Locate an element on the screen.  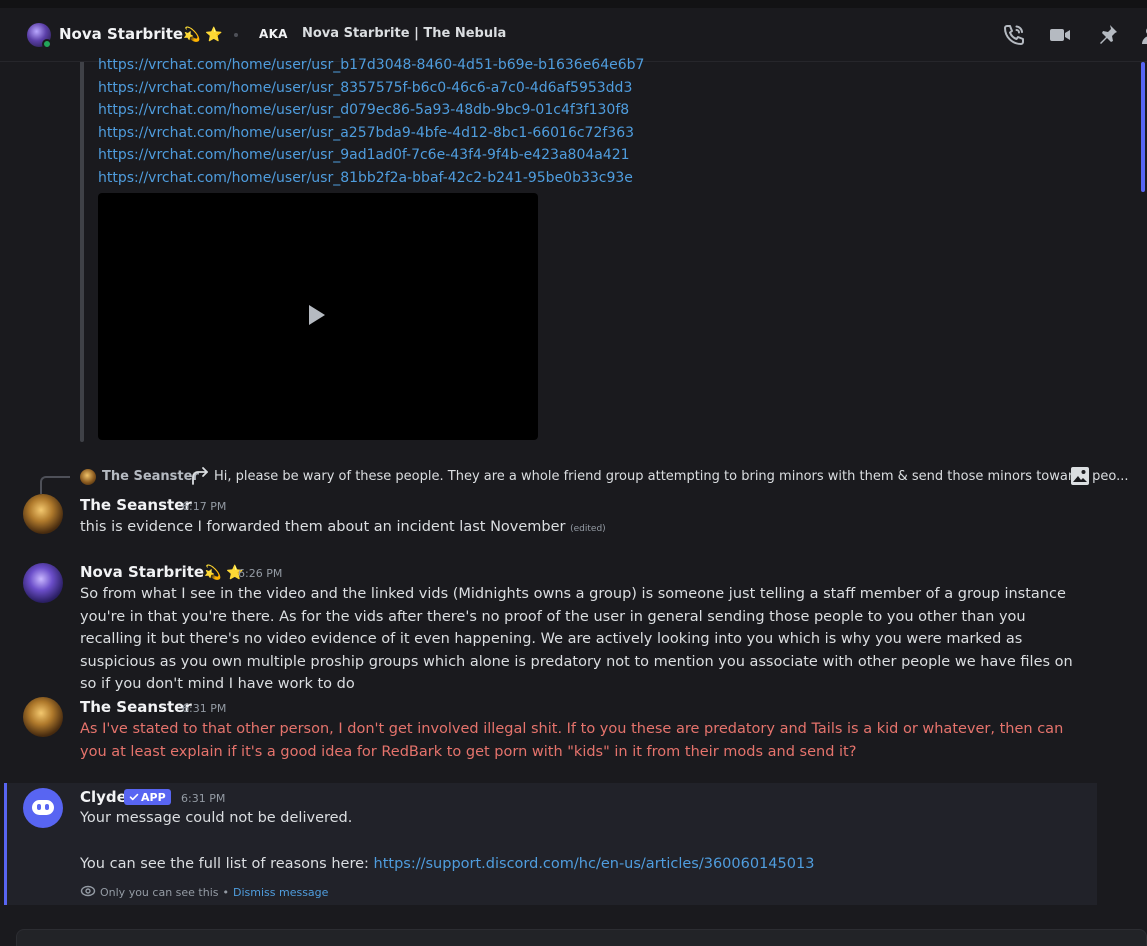
header-username: Nova Starbrite💫 ⭐ is located at coordinates (140, 34).